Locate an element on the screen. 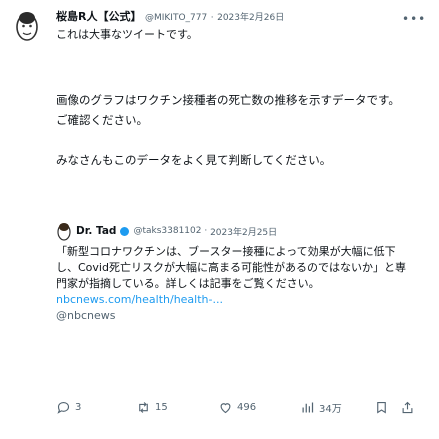  more-options-icon: ••• is located at coordinates (414, 19).